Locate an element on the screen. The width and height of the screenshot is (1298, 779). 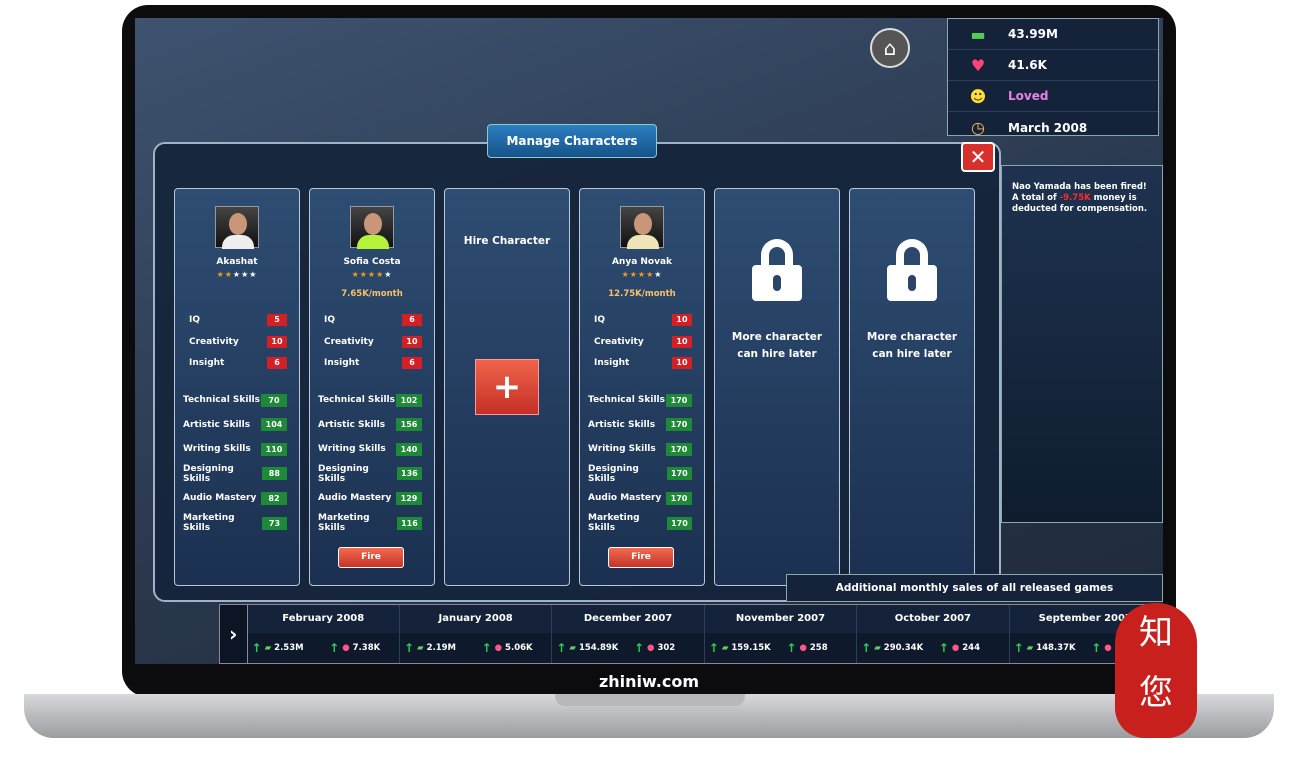
skill-row: Writing Skills 140 is located at coordinates (370, 449).